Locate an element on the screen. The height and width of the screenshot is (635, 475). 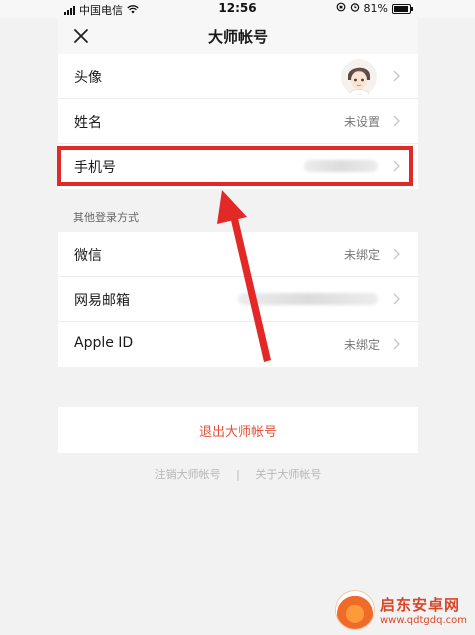
battery-percent: 81% is located at coordinates (375, 8).